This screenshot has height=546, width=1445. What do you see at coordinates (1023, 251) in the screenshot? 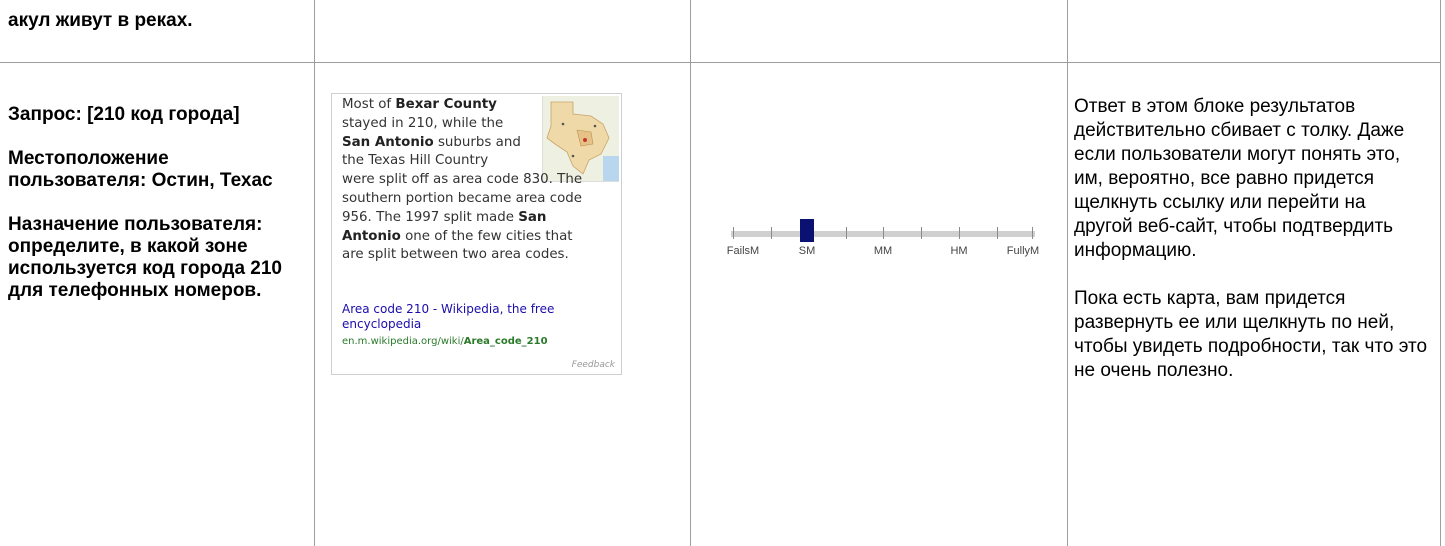
I see `rating-label-fullym: FullyM` at bounding box center [1023, 251].